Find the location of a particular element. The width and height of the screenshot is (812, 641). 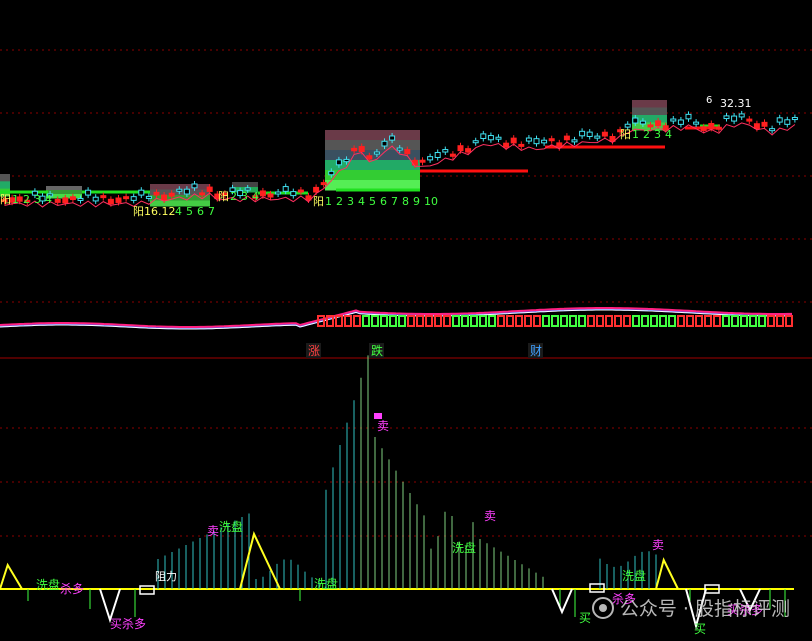

counter-label: 6 is located at coordinates (200, 211).